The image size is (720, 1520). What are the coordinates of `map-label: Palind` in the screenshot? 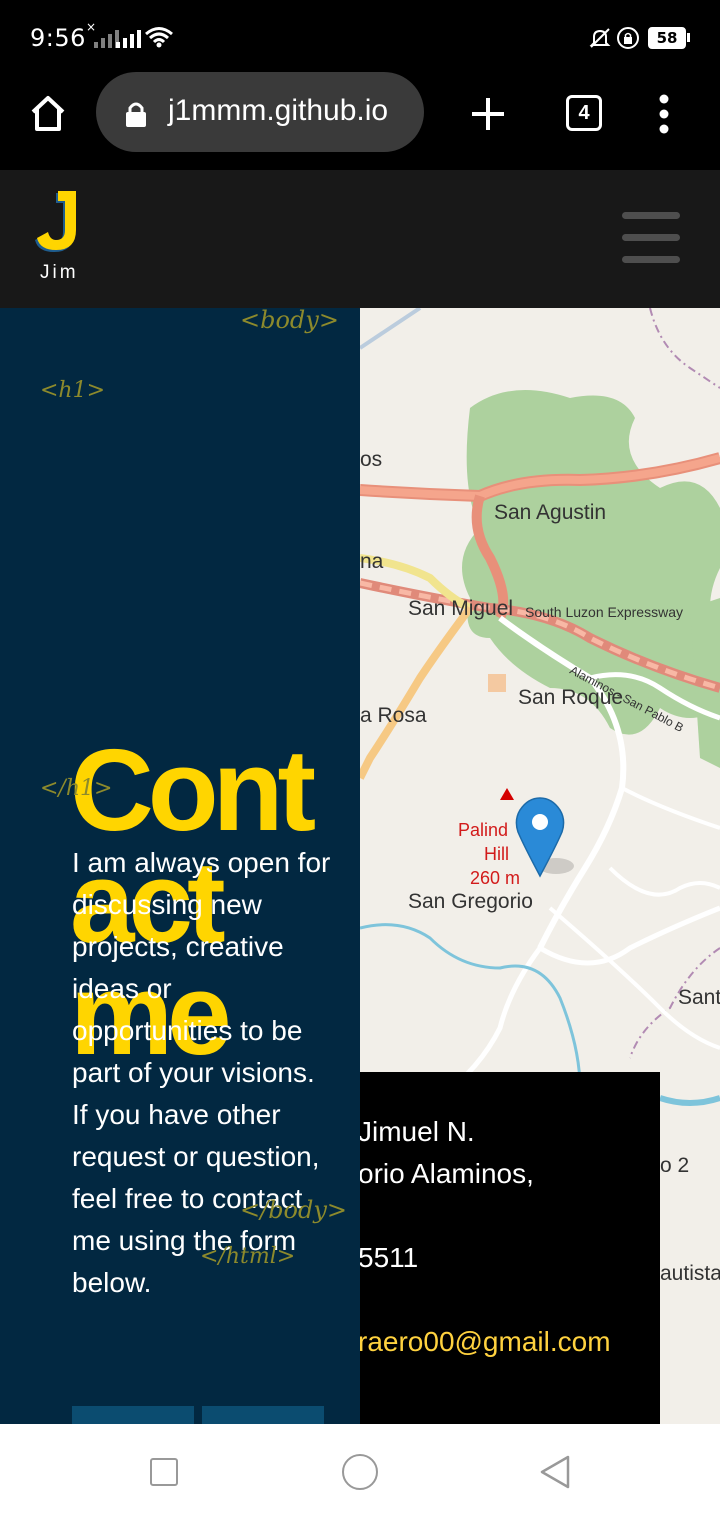 It's located at (483, 830).